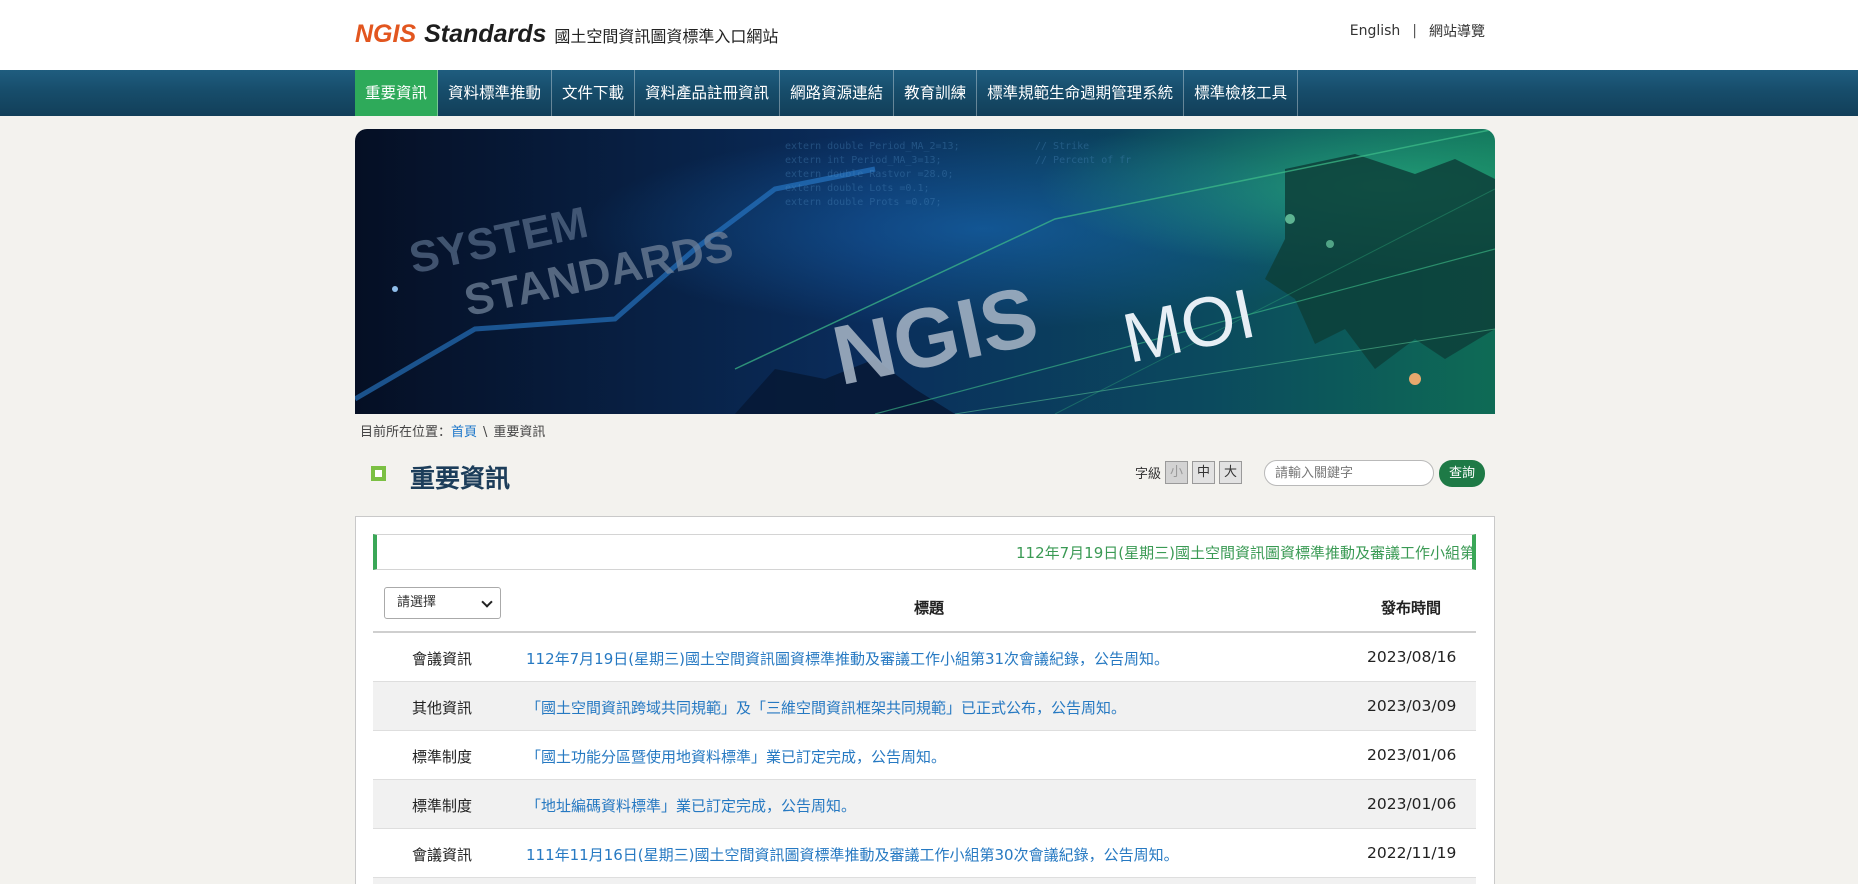 The image size is (1858, 884). I want to click on top-links: English | 網站導覽, so click(1417, 31).